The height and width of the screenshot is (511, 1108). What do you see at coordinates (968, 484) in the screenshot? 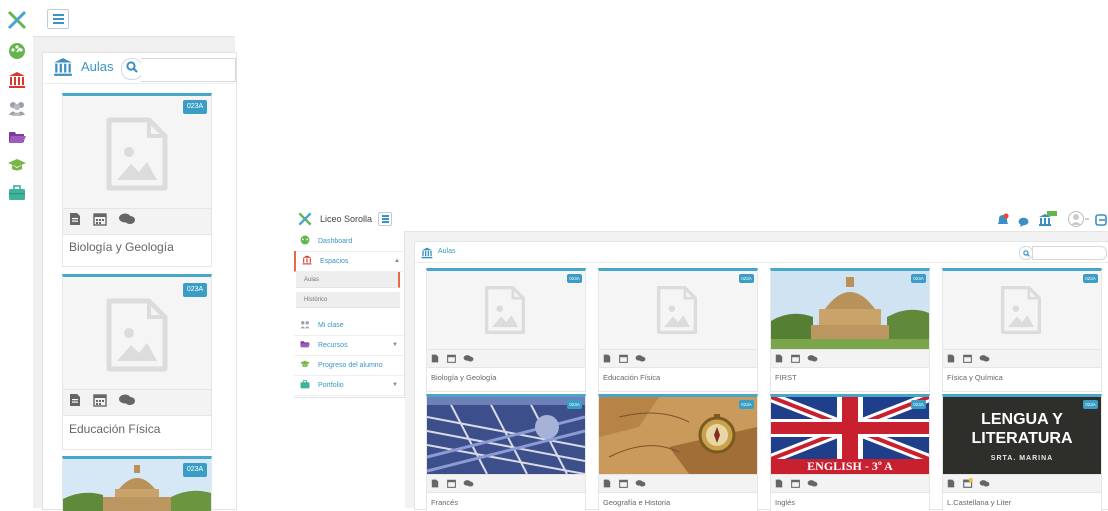
I see `calendar-notification-icon` at bounding box center [968, 484].